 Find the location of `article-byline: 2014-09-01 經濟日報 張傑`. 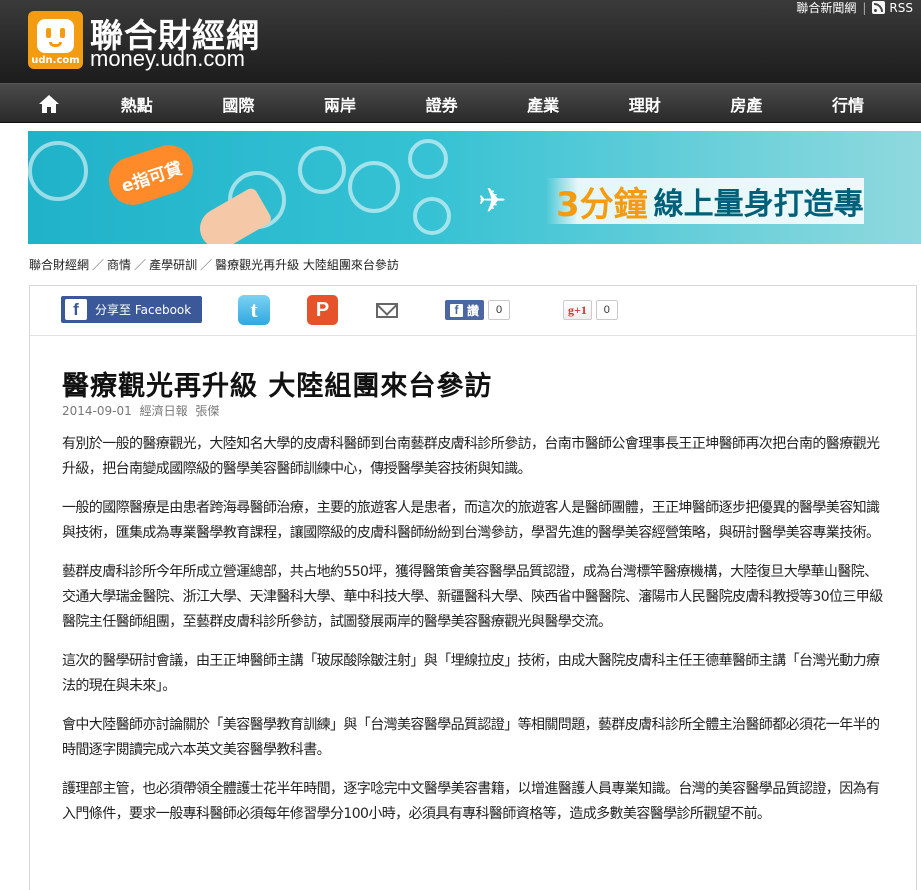

article-byline: 2014-09-01 經濟日報 張傑 is located at coordinates (142, 410).